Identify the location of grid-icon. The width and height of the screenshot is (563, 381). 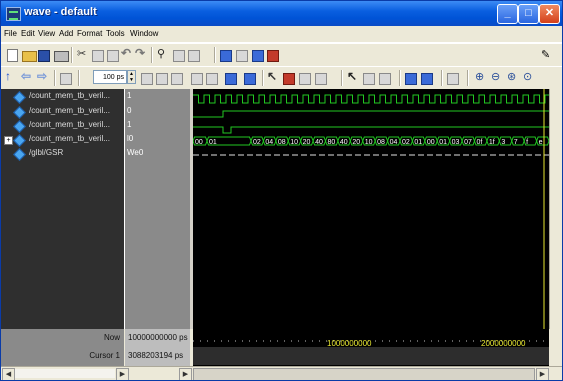
(242, 56).